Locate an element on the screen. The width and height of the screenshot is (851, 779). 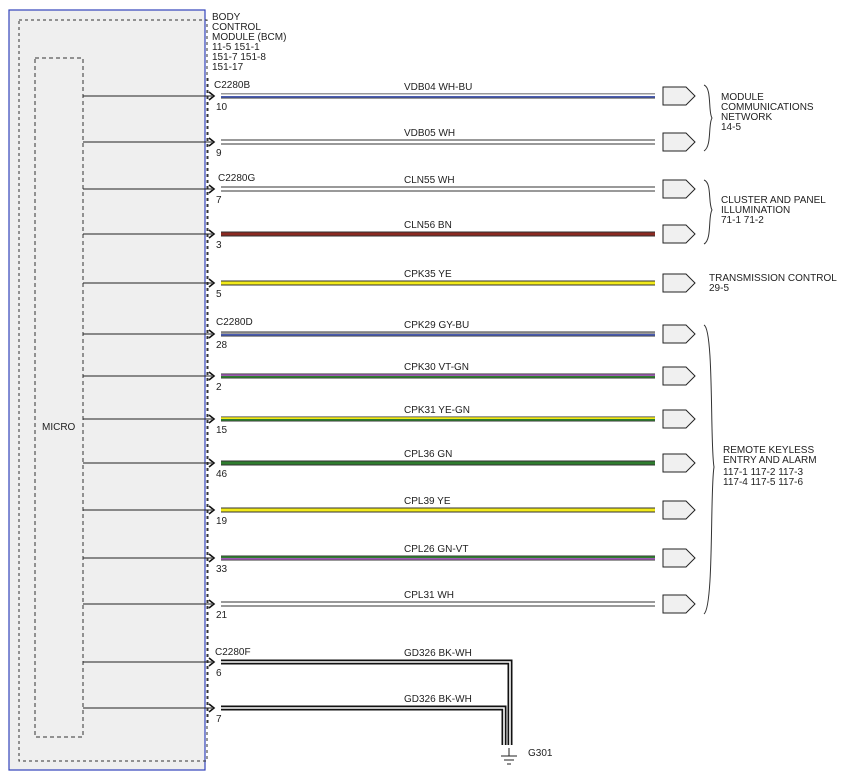
pin-number: 33 is located at coordinates (222, 569).